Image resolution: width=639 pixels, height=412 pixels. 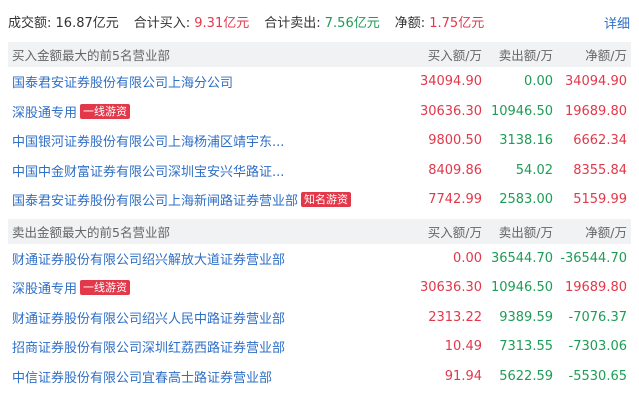 I want to click on buy-amount-cell: 8409.86, so click(x=455, y=170).